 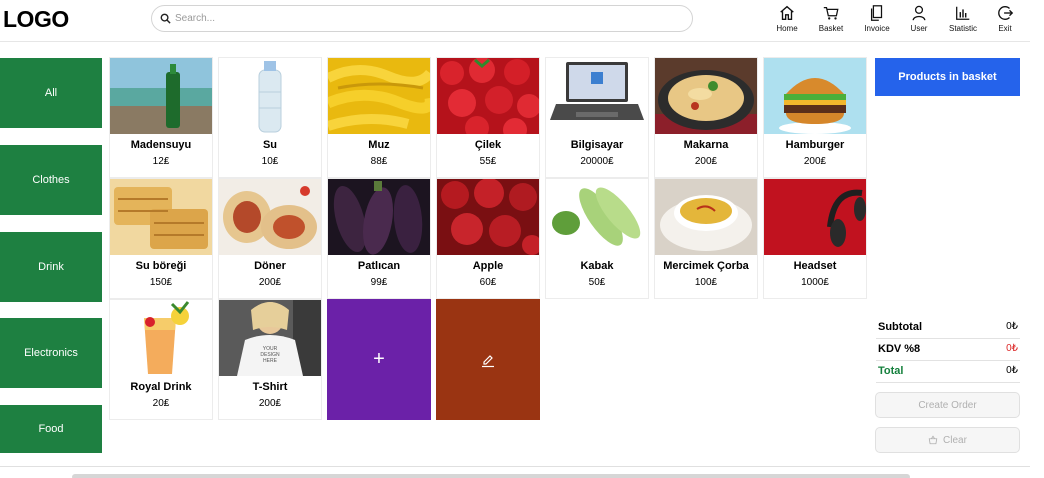 What do you see at coordinates (787, 12) in the screenshot?
I see `home-icon` at bounding box center [787, 12].